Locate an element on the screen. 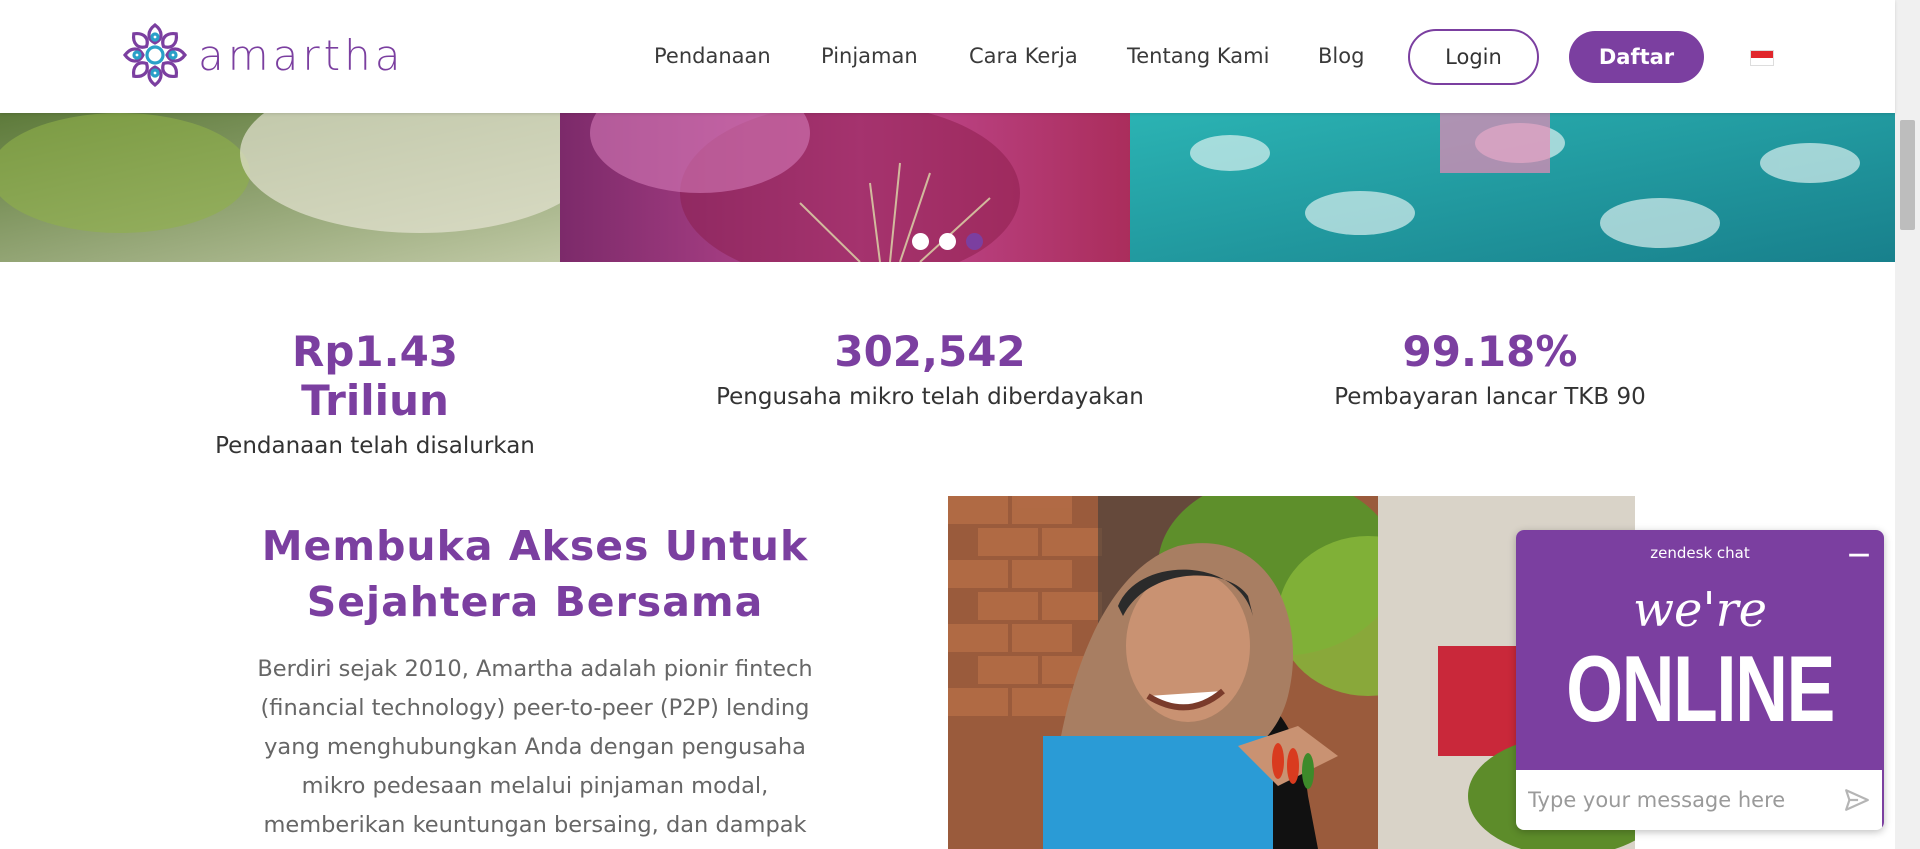 Image resolution: width=1920 pixels, height=849 pixels. indonesia-flag-icon is located at coordinates (1762, 58).